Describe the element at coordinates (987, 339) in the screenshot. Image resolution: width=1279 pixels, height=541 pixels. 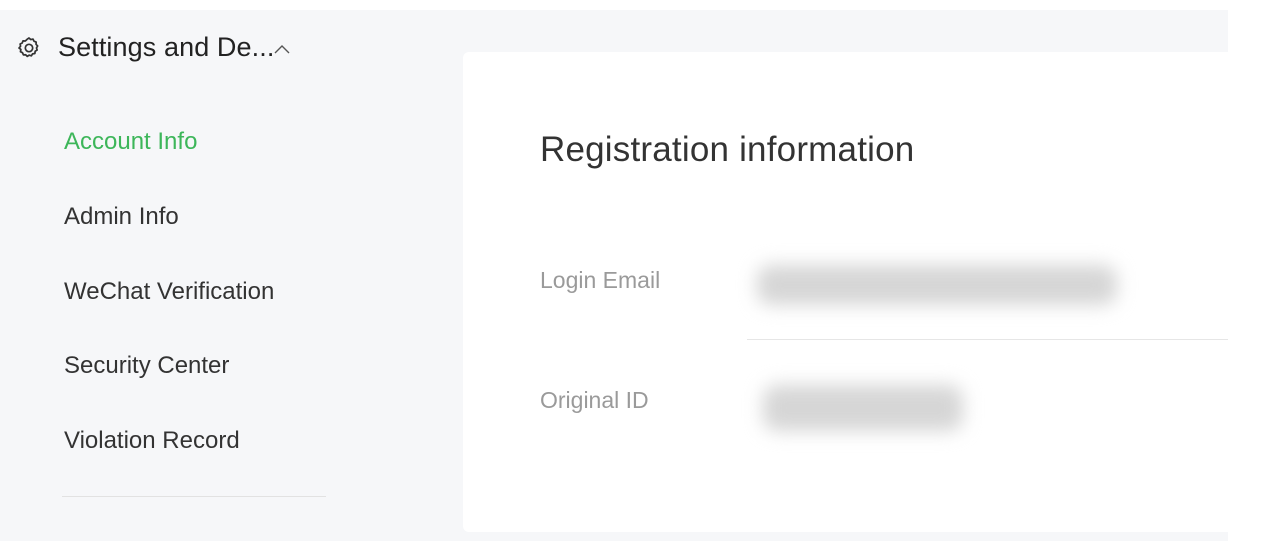
I see `field-divider` at that location.